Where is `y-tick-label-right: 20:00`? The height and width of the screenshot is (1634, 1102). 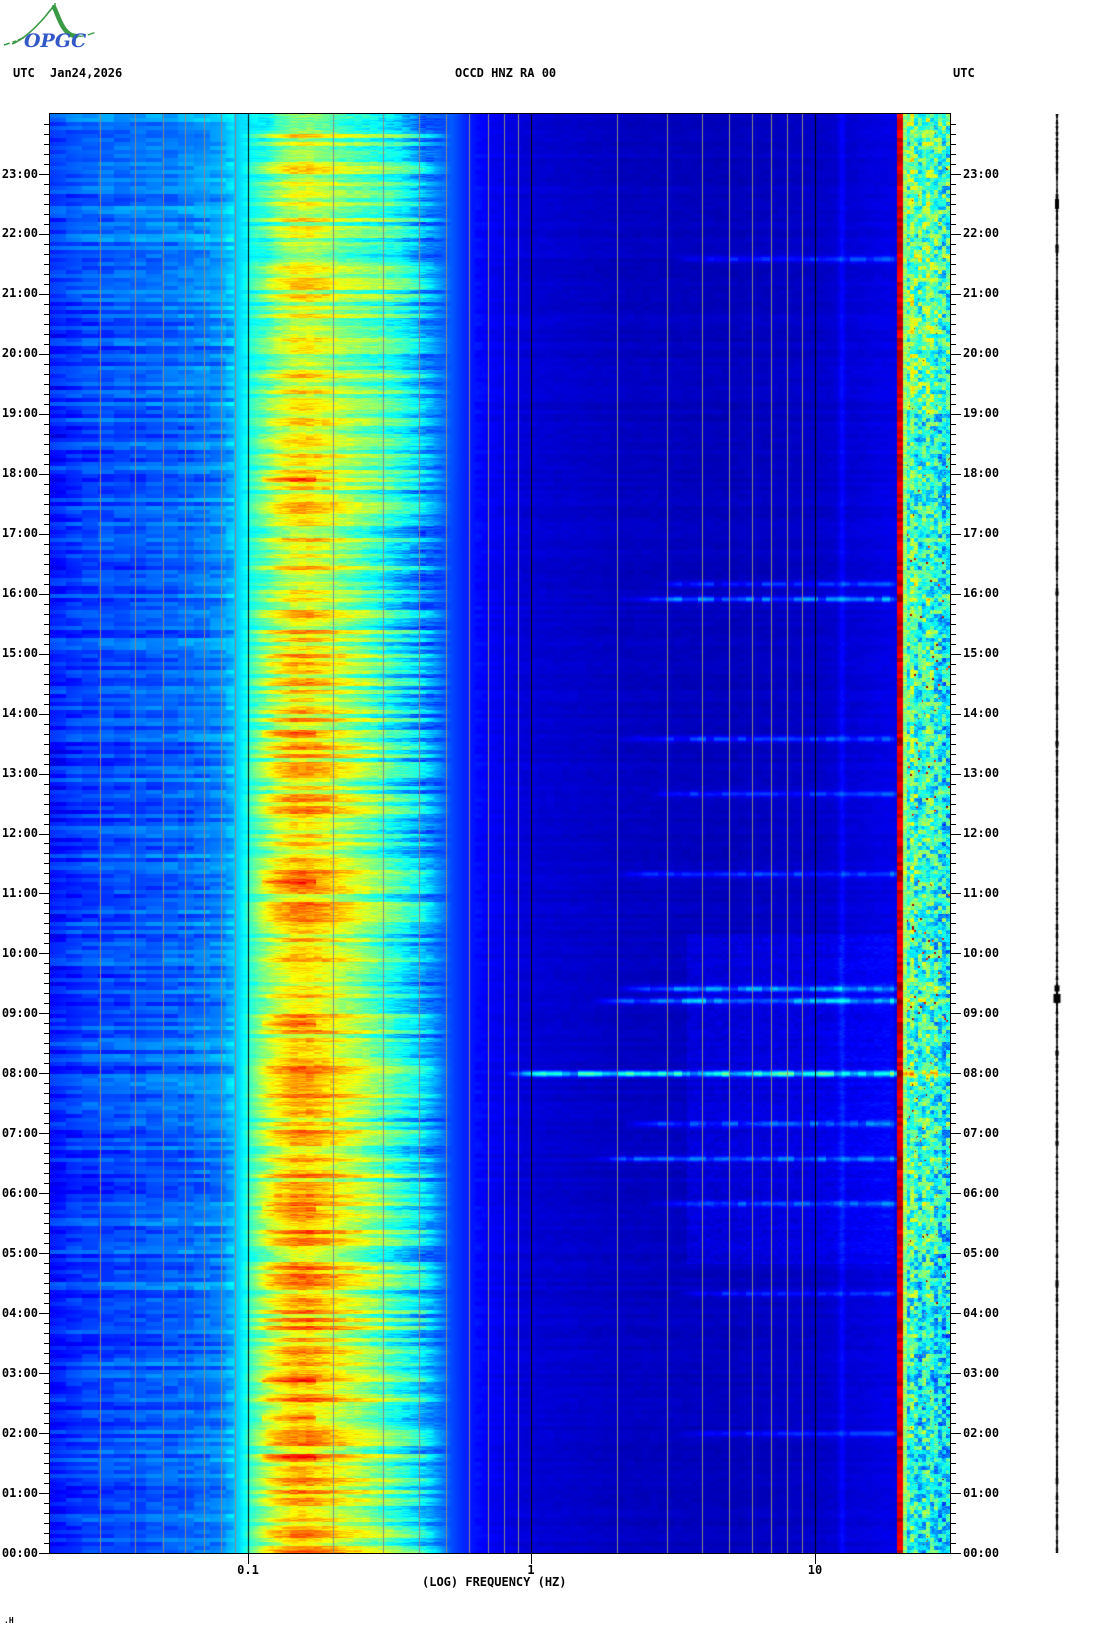 y-tick-label-right: 20:00 is located at coordinates (981, 353).